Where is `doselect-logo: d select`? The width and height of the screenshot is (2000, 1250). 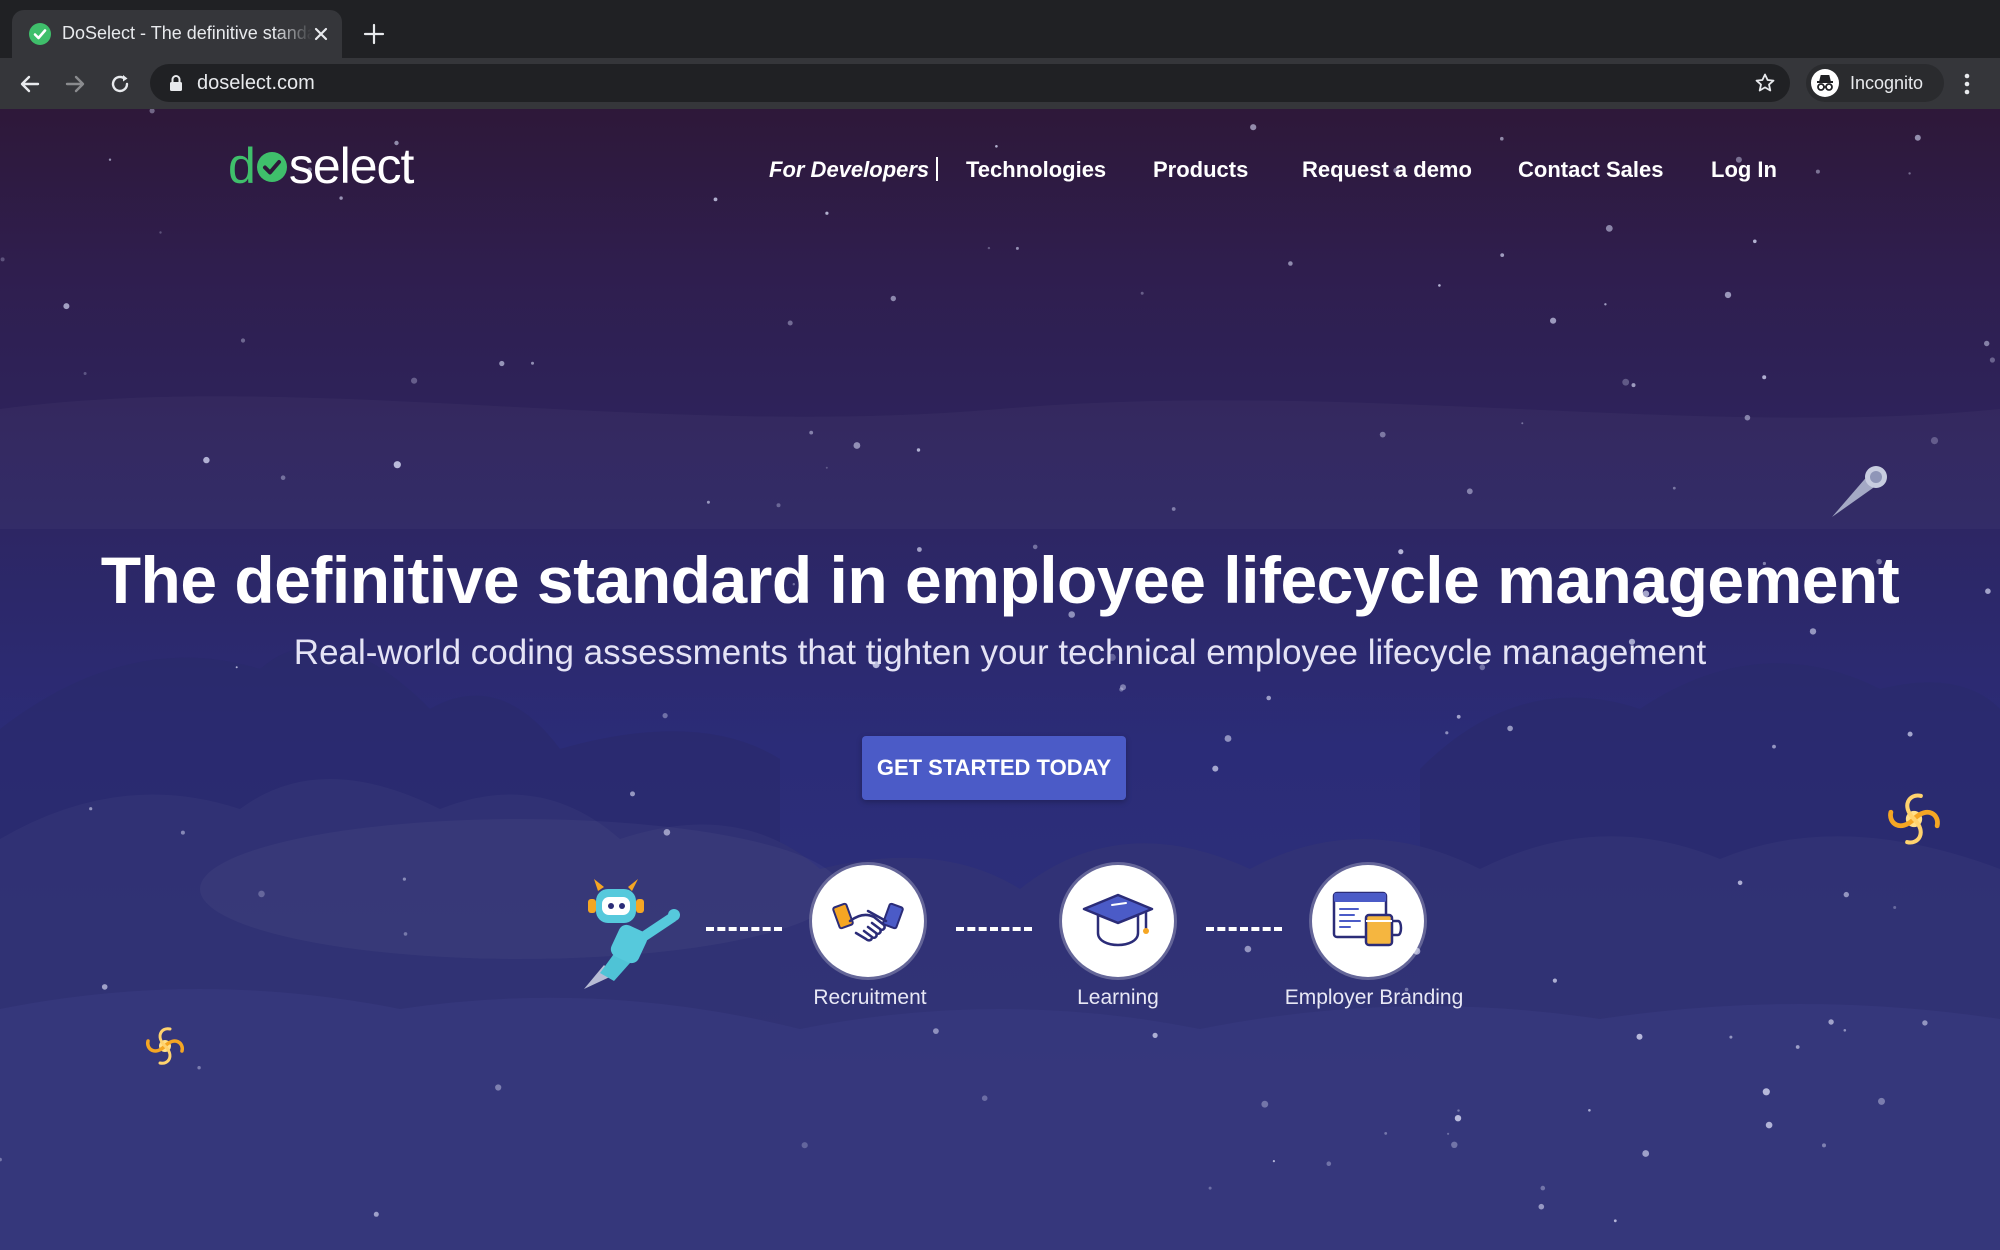 doselect-logo: d select is located at coordinates (321, 169).